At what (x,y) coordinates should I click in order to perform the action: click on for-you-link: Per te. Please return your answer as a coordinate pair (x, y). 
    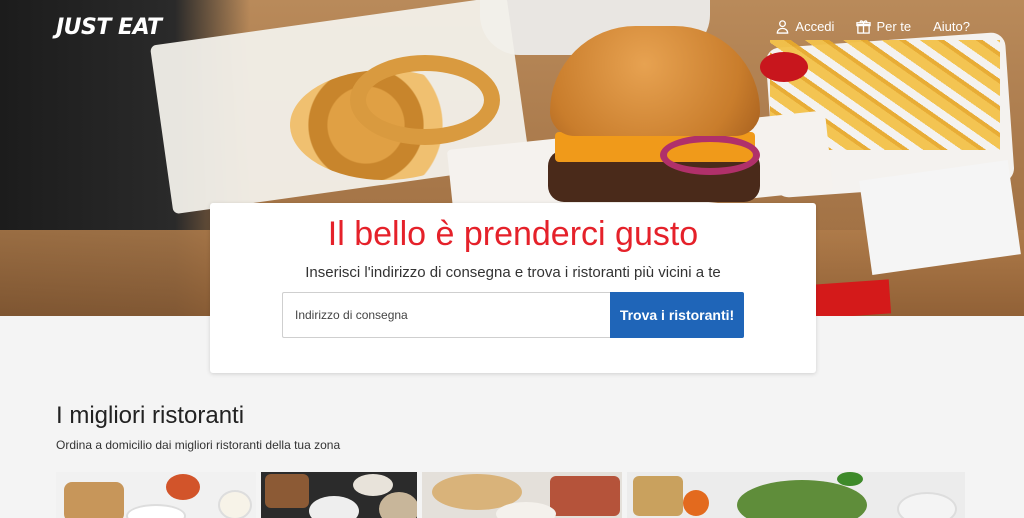
    Looking at the image, I should click on (883, 26).